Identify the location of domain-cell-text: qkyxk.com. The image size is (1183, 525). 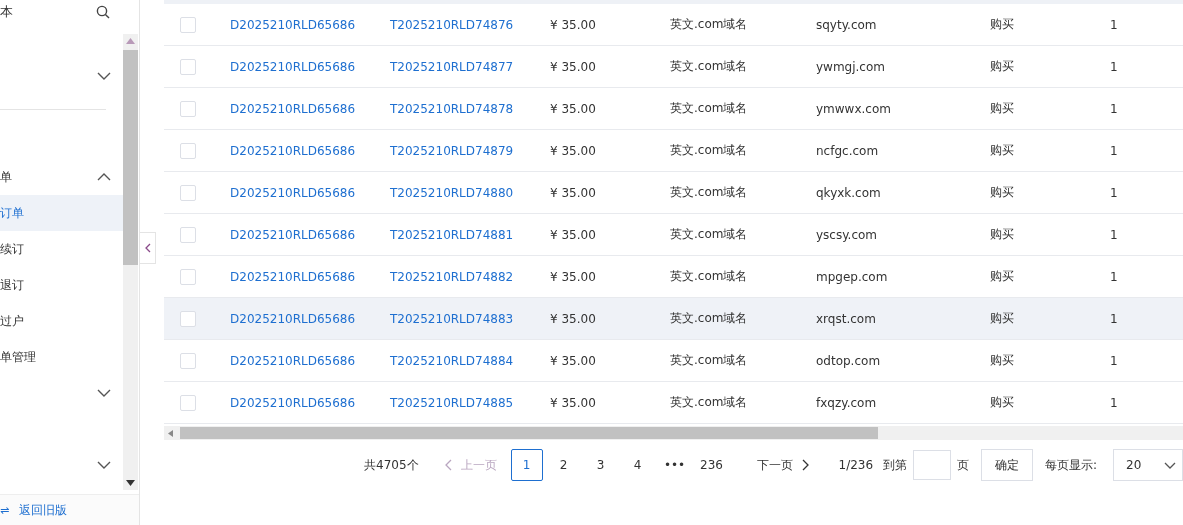
(849, 192).